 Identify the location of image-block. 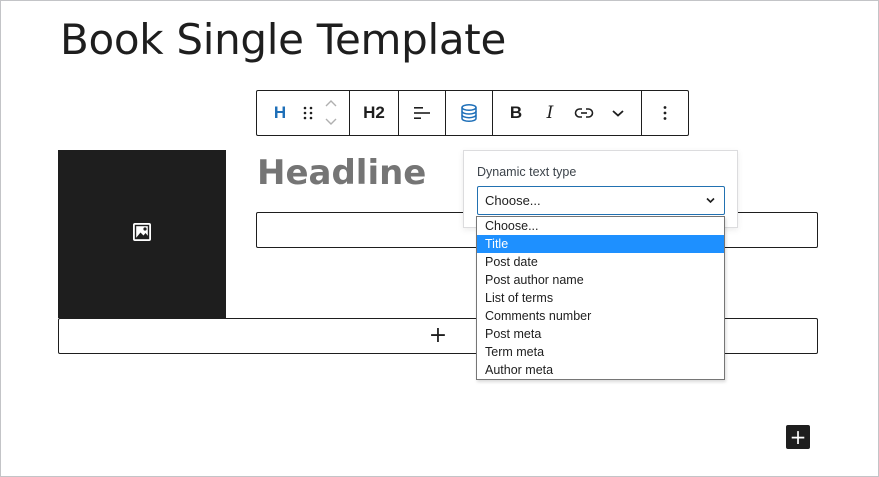
(142, 234).